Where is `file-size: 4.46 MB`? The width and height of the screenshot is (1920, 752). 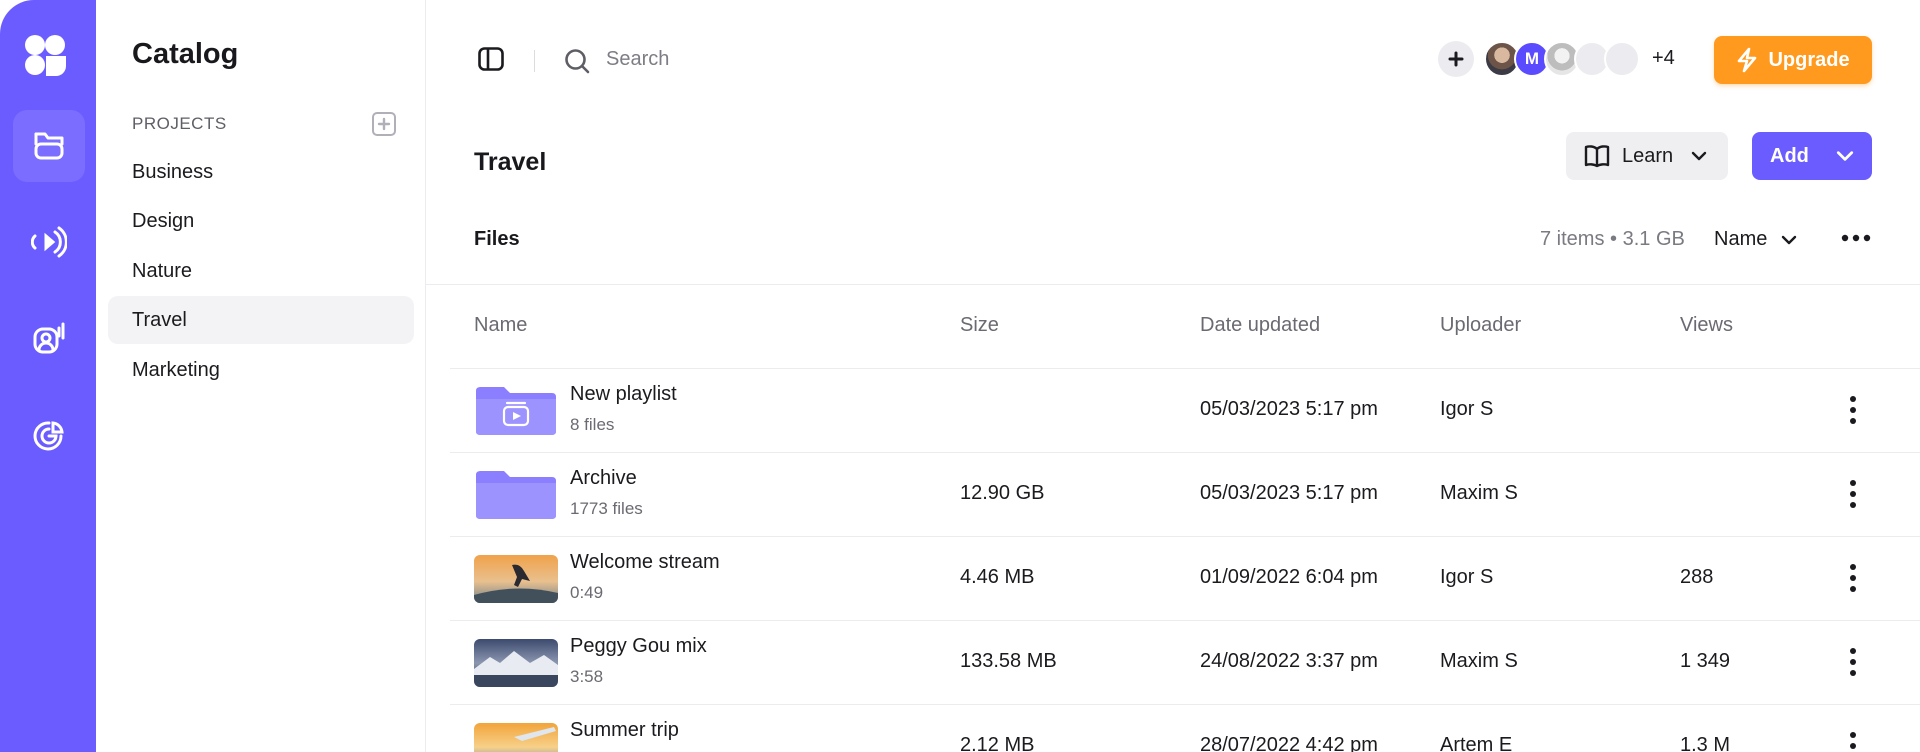
file-size: 4.46 MB is located at coordinates (997, 577).